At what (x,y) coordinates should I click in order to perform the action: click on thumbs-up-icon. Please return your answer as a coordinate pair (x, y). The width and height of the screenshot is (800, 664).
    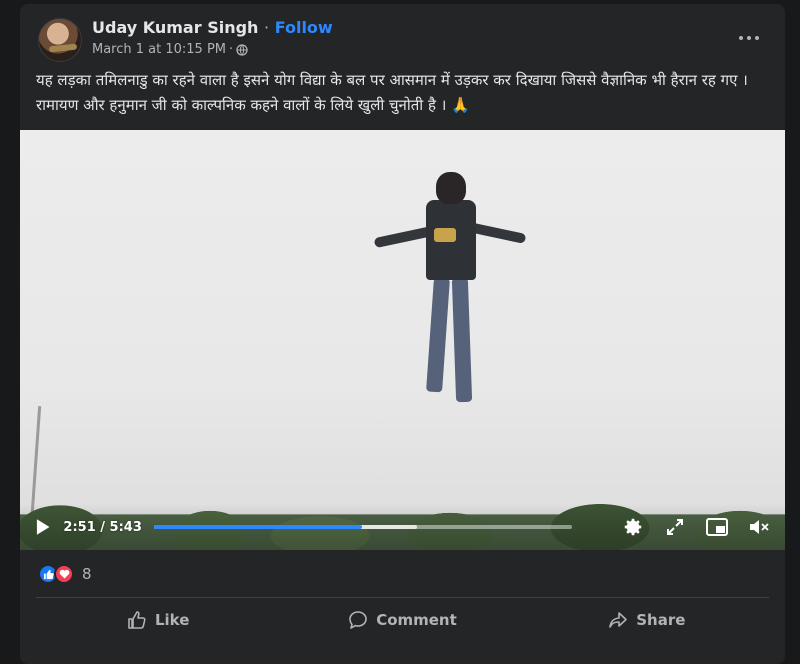
    Looking at the image, I should click on (137, 620).